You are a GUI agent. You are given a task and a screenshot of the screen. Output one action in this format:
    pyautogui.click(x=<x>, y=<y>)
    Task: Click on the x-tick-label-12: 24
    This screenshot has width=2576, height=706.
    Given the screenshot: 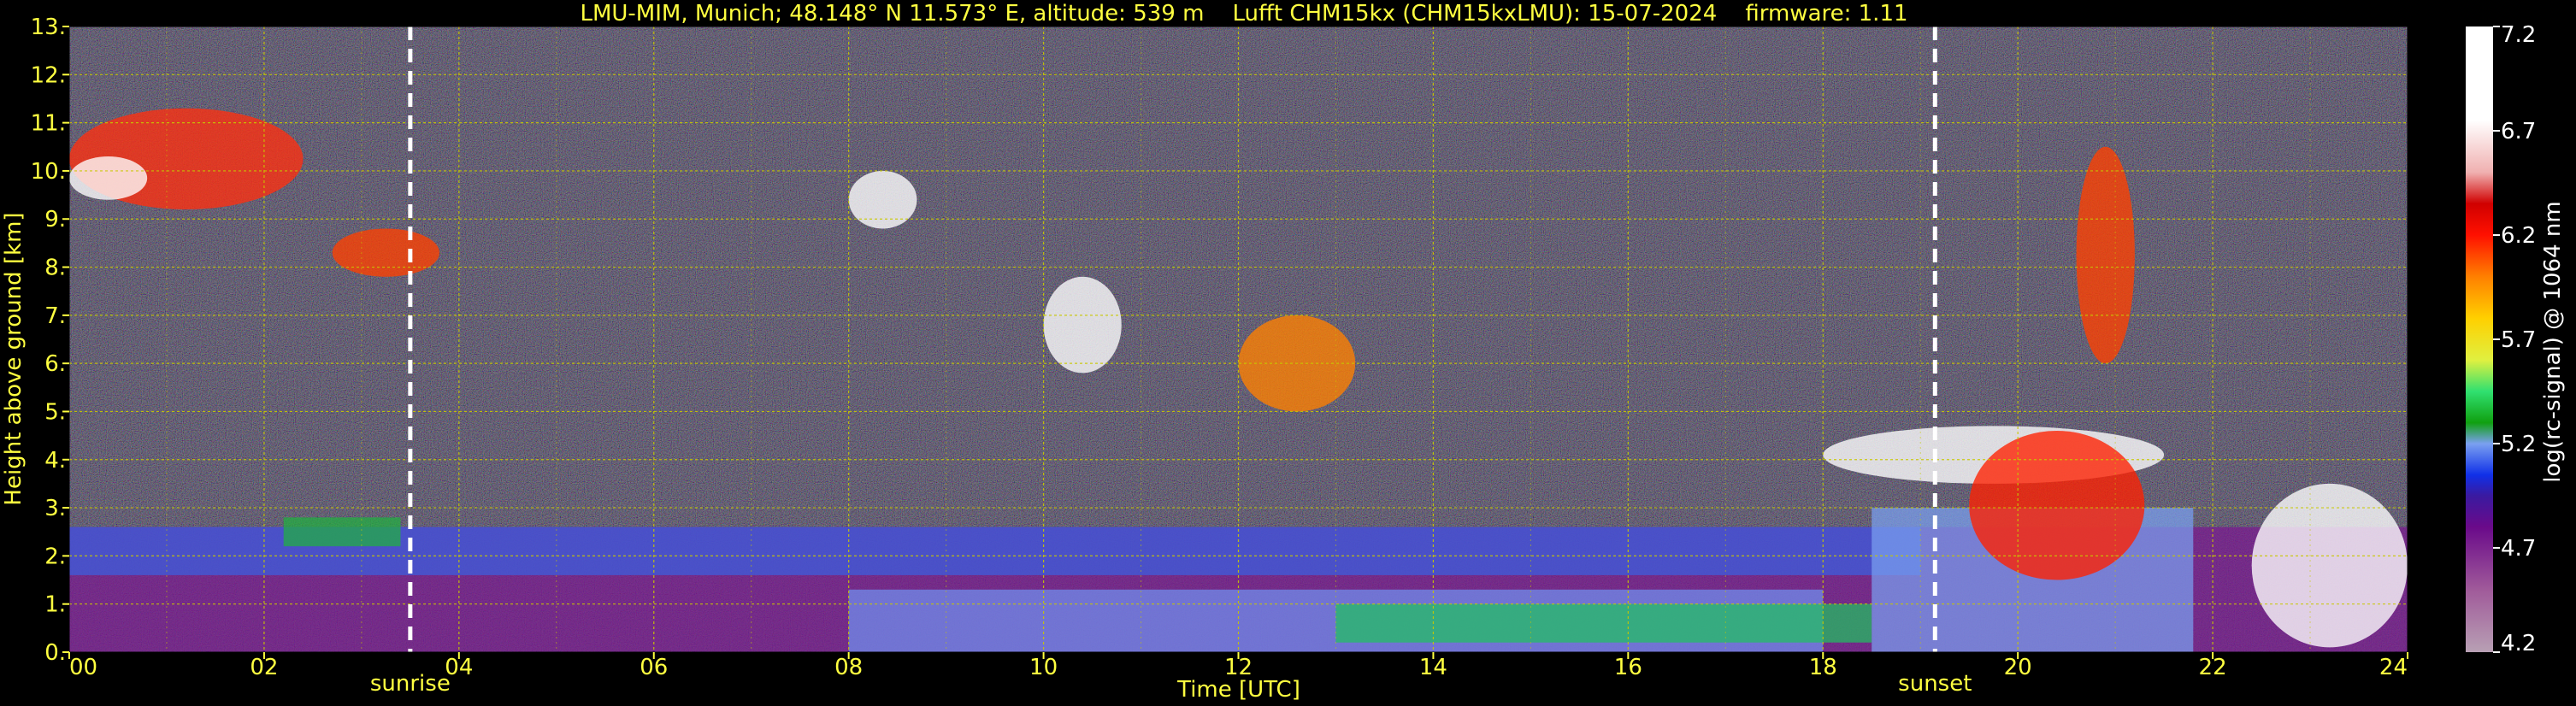 What is the action you would take?
    pyautogui.click(x=2393, y=667)
    